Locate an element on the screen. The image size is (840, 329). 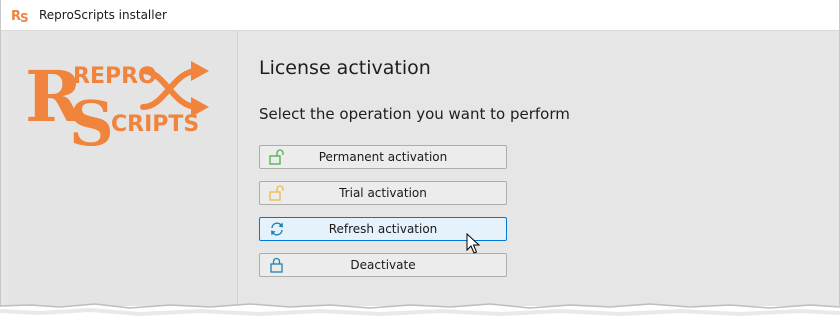
mouse-cursor-icon is located at coordinates (473, 243).